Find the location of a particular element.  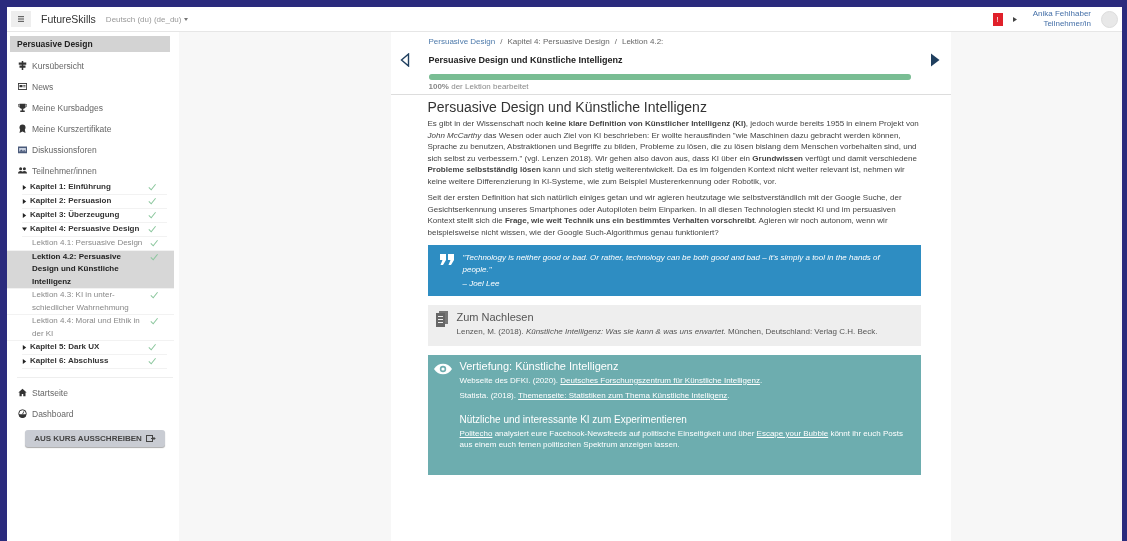

menu-icon is located at coordinates (21, 19).